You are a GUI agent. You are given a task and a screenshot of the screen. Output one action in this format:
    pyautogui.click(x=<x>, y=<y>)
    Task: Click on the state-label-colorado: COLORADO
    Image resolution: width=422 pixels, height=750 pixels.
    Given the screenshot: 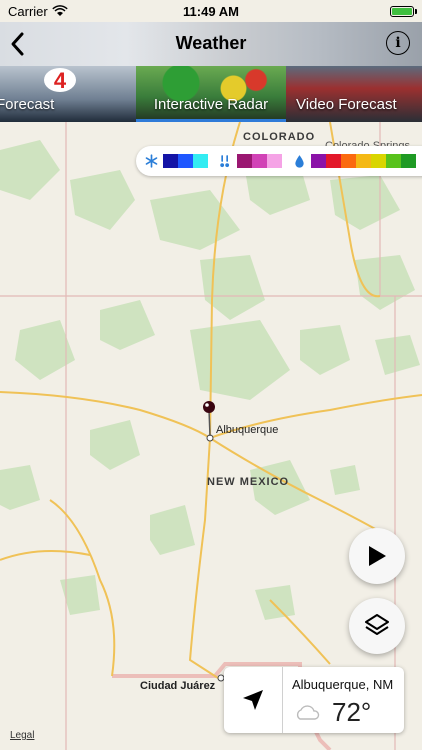 What is the action you would take?
    pyautogui.click(x=279, y=137)
    